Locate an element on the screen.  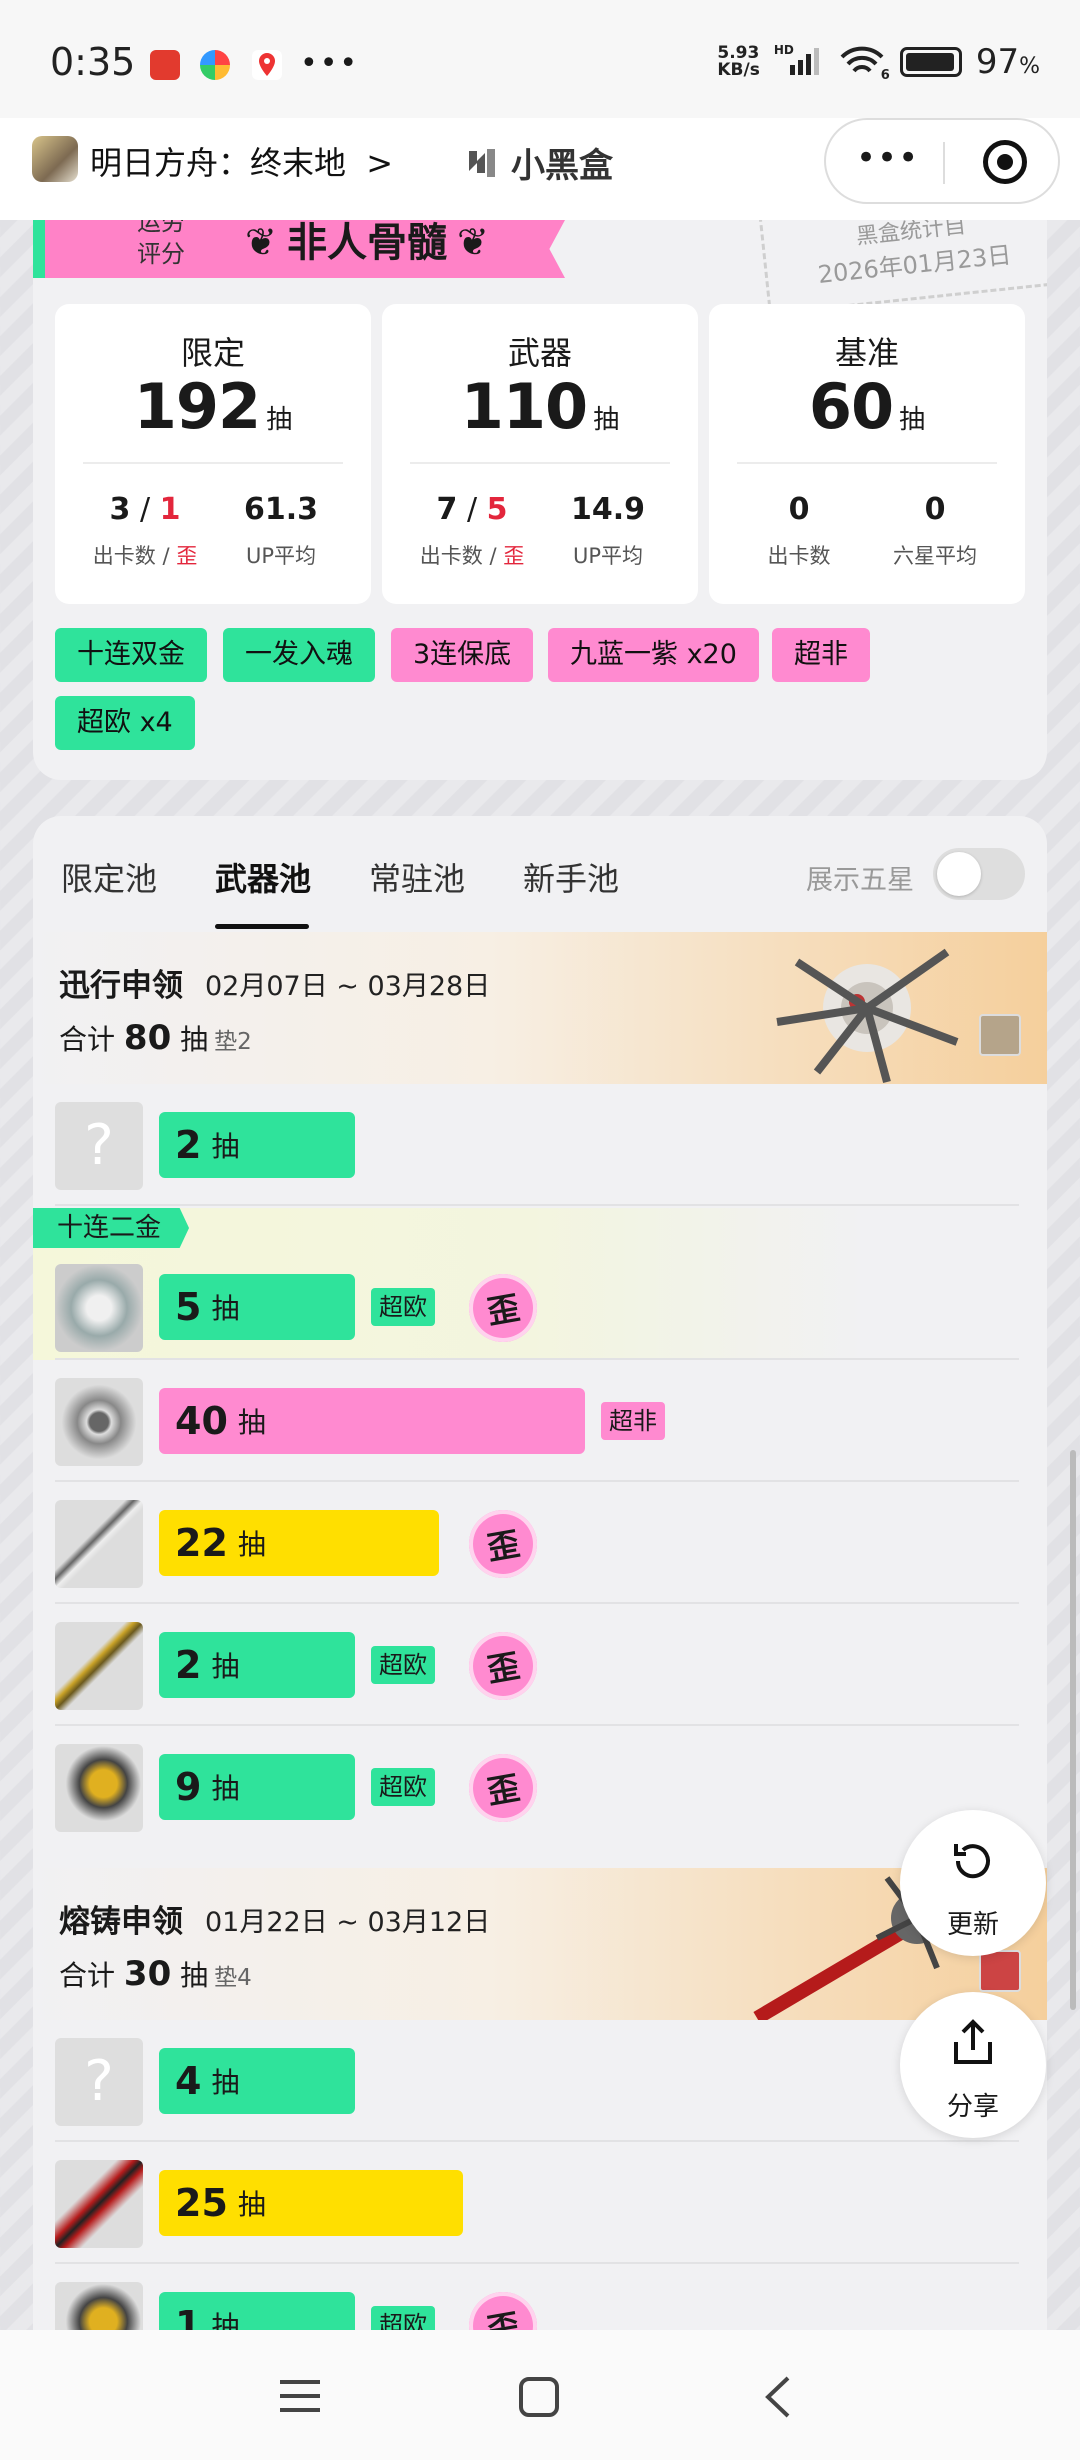
home-icon is located at coordinates (539, 2397).